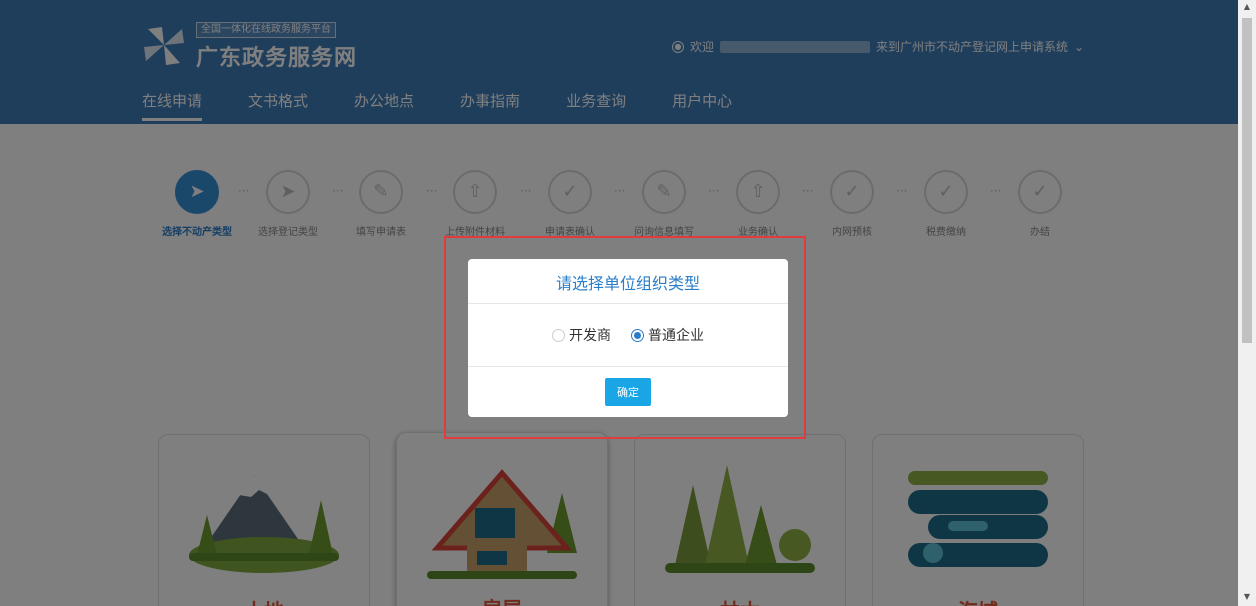  Describe the element at coordinates (1247, 596) in the screenshot. I see `scroll-down-icon: ▼` at that location.